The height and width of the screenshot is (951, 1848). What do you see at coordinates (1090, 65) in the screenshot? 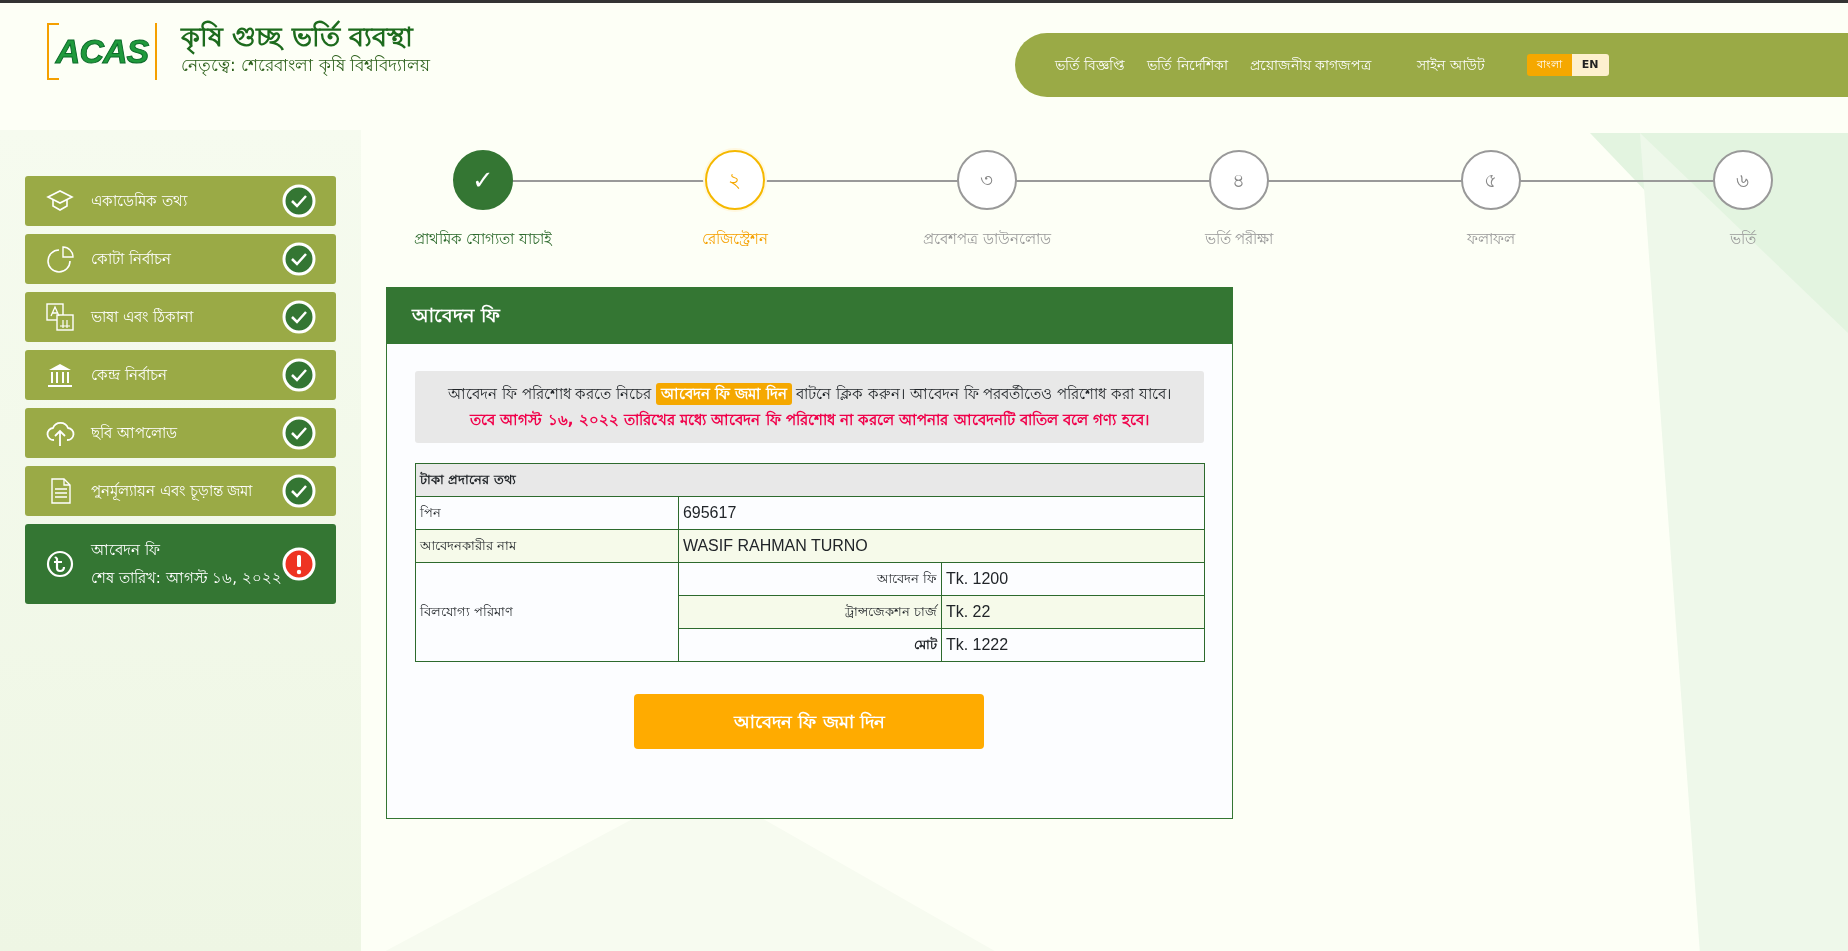
I see `nav-link: ভর্তি বিজ্ঞপ্তি` at bounding box center [1090, 65].